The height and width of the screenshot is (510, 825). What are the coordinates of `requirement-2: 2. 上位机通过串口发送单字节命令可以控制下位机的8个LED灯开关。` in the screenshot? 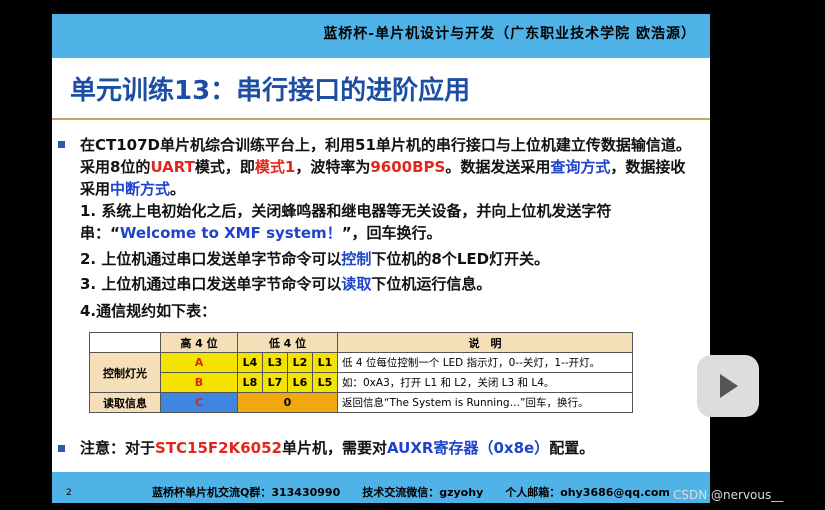 It's located at (390, 259).